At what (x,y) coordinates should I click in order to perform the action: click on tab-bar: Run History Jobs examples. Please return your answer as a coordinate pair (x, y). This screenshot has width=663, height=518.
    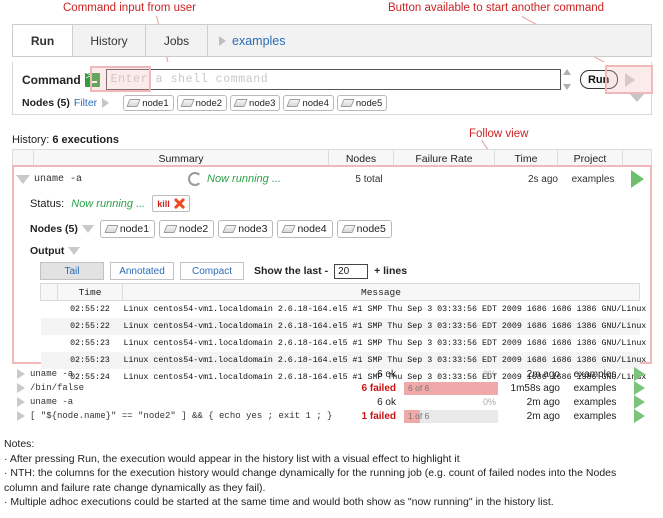
    Looking at the image, I should click on (332, 40).